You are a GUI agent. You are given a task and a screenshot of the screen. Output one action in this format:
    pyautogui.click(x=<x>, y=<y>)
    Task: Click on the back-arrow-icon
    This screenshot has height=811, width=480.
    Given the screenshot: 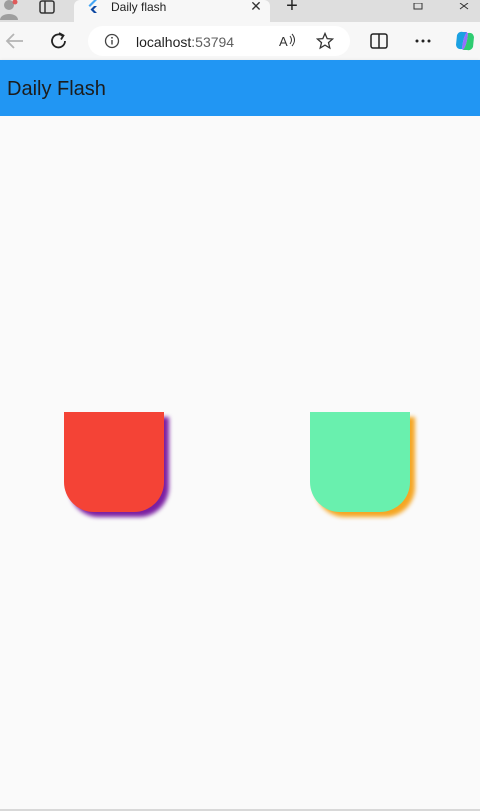 What is the action you would take?
    pyautogui.click(x=15, y=41)
    